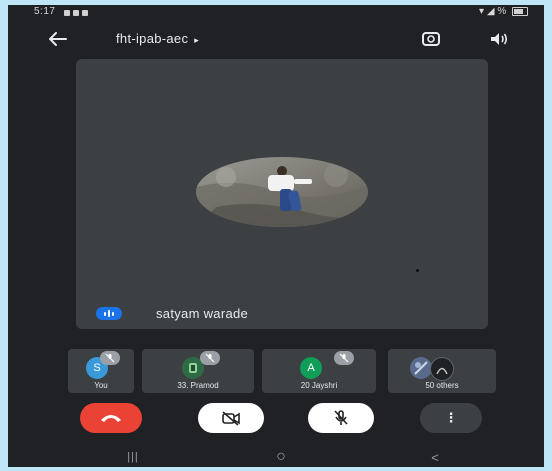  What do you see at coordinates (520, 11) in the screenshot?
I see `battery-icon` at bounding box center [520, 11].